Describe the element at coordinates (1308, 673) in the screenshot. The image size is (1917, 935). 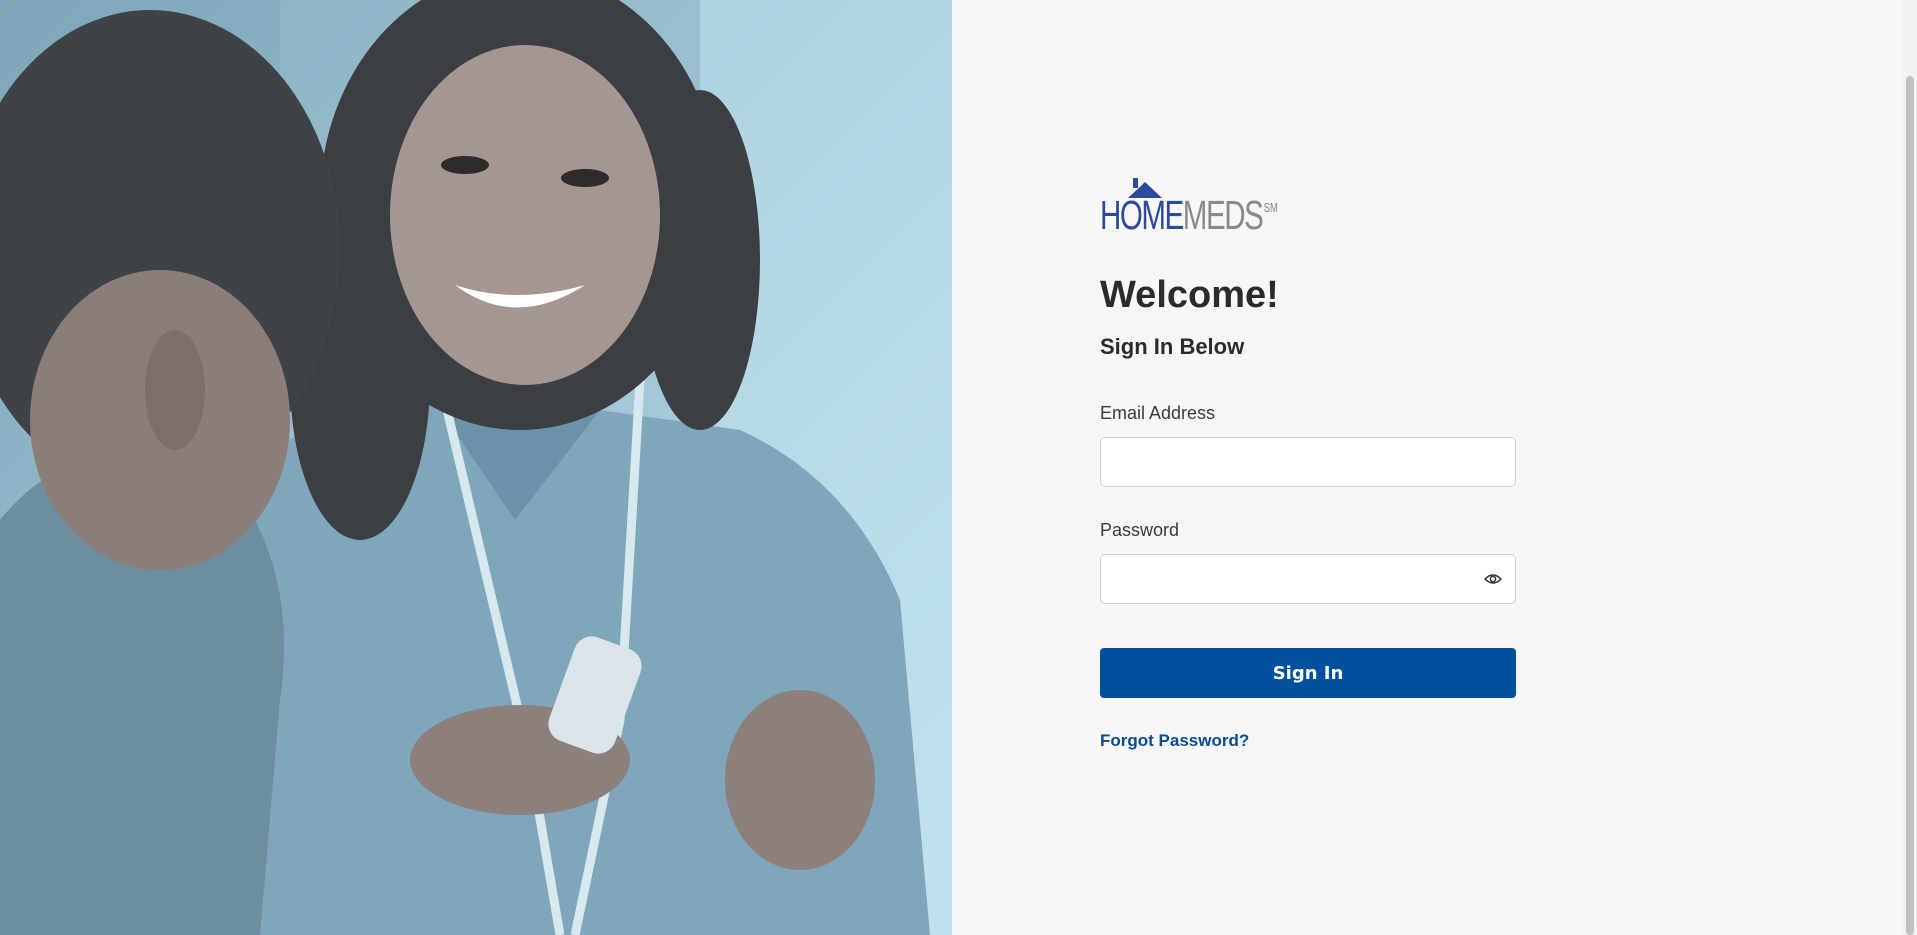
I see `sign-in-button: Sign In` at that location.